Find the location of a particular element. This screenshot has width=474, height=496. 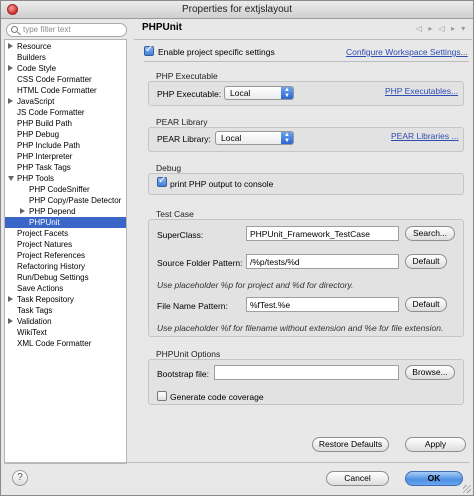

tree-item: PHP Task Tags is located at coordinates (65, 167).